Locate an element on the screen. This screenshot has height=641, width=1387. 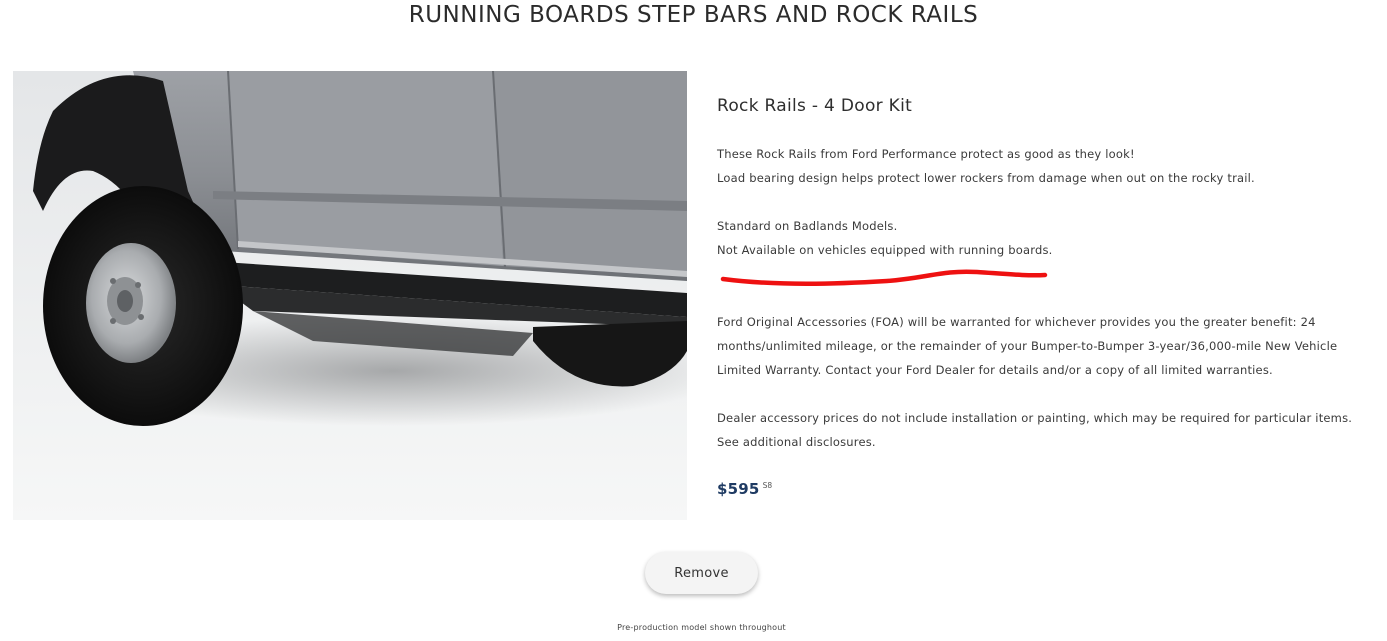
price-row: $595 S8 is located at coordinates (744, 489).